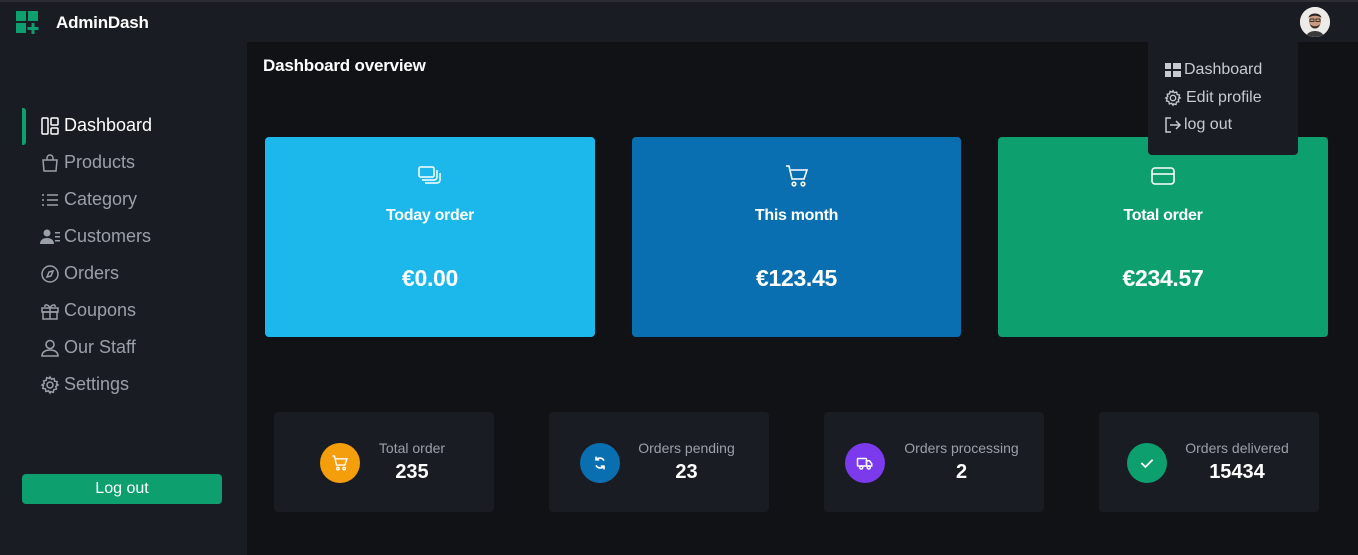 The width and height of the screenshot is (1358, 555). What do you see at coordinates (796, 215) in the screenshot?
I see `card-label: This month` at bounding box center [796, 215].